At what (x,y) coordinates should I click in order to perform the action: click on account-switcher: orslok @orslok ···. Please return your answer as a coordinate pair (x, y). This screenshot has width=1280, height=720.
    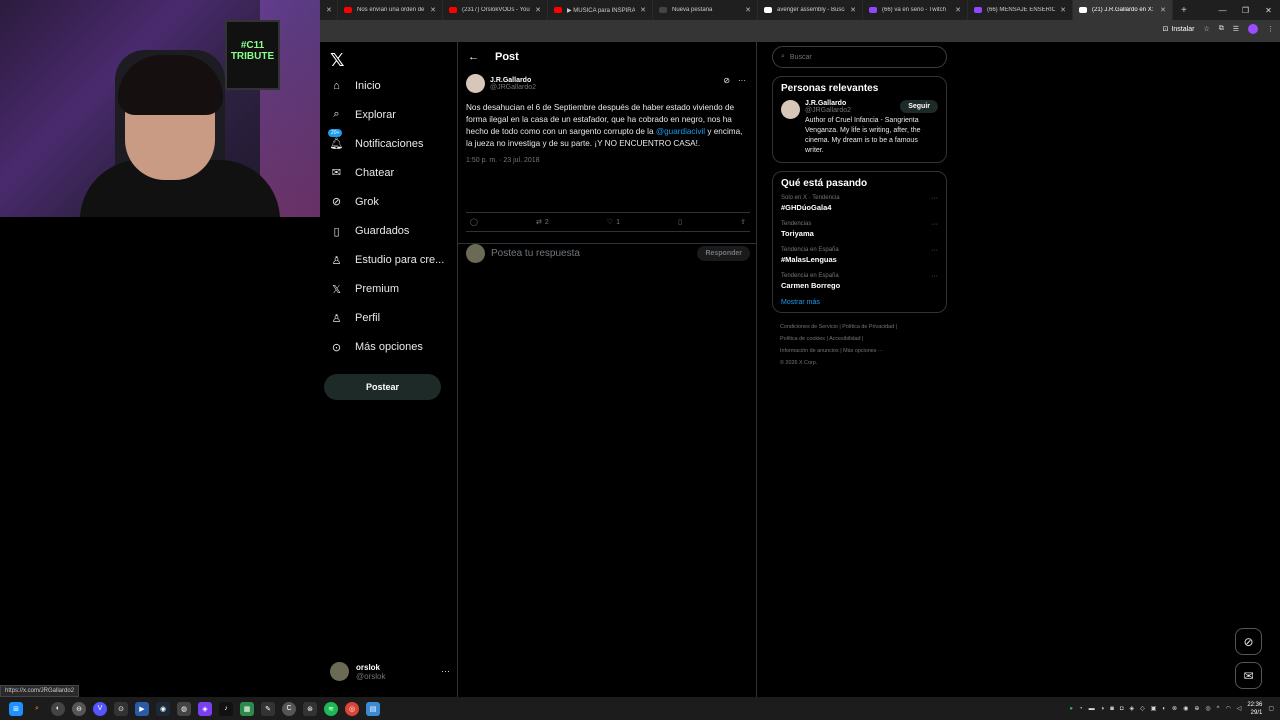
    Looking at the image, I should click on (390, 671).